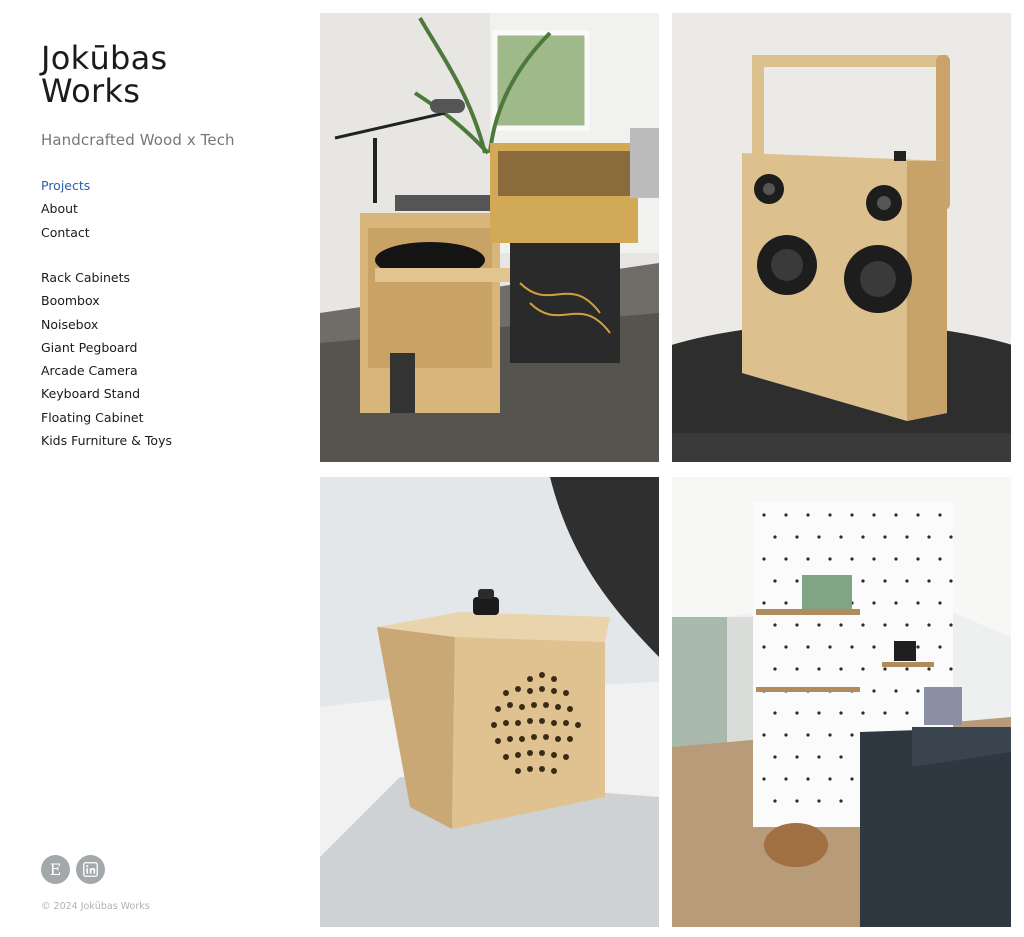 This screenshot has height=937, width=1024. I want to click on nav-link-projects: Projects, so click(65, 185).